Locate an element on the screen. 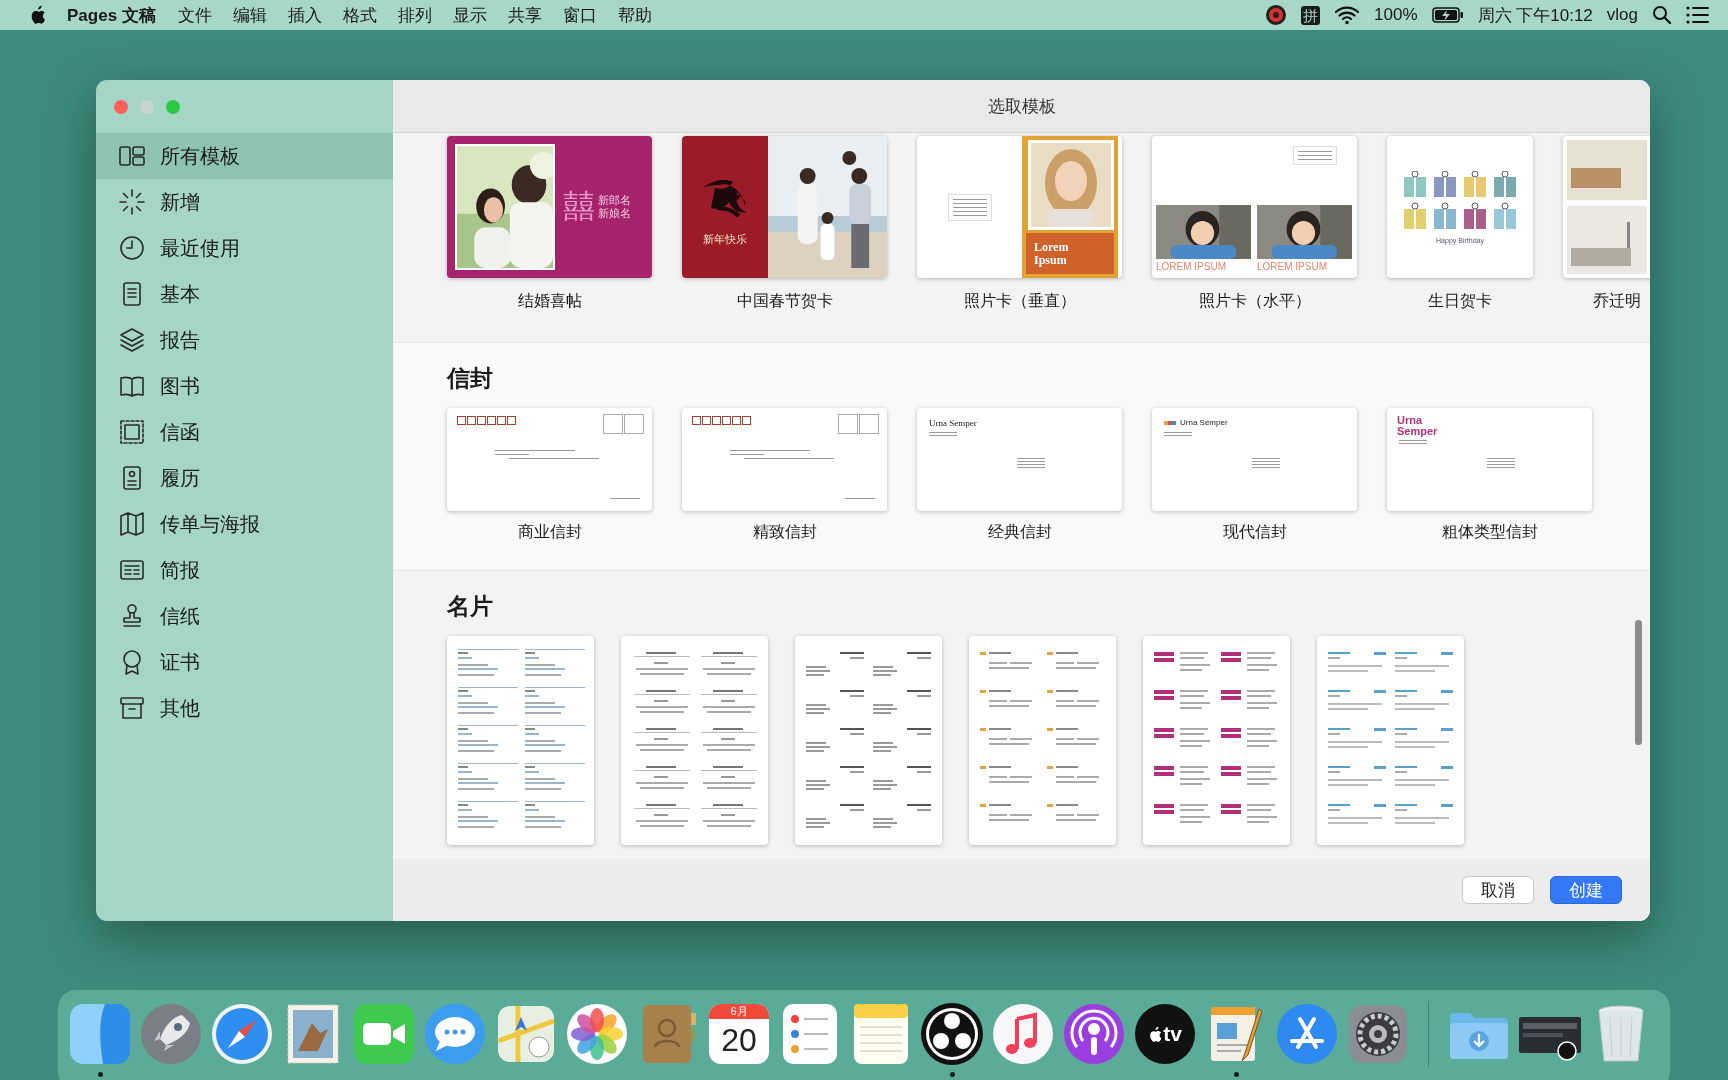 The width and height of the screenshot is (1728, 1080). video-camera-icon is located at coordinates (384, 1034).